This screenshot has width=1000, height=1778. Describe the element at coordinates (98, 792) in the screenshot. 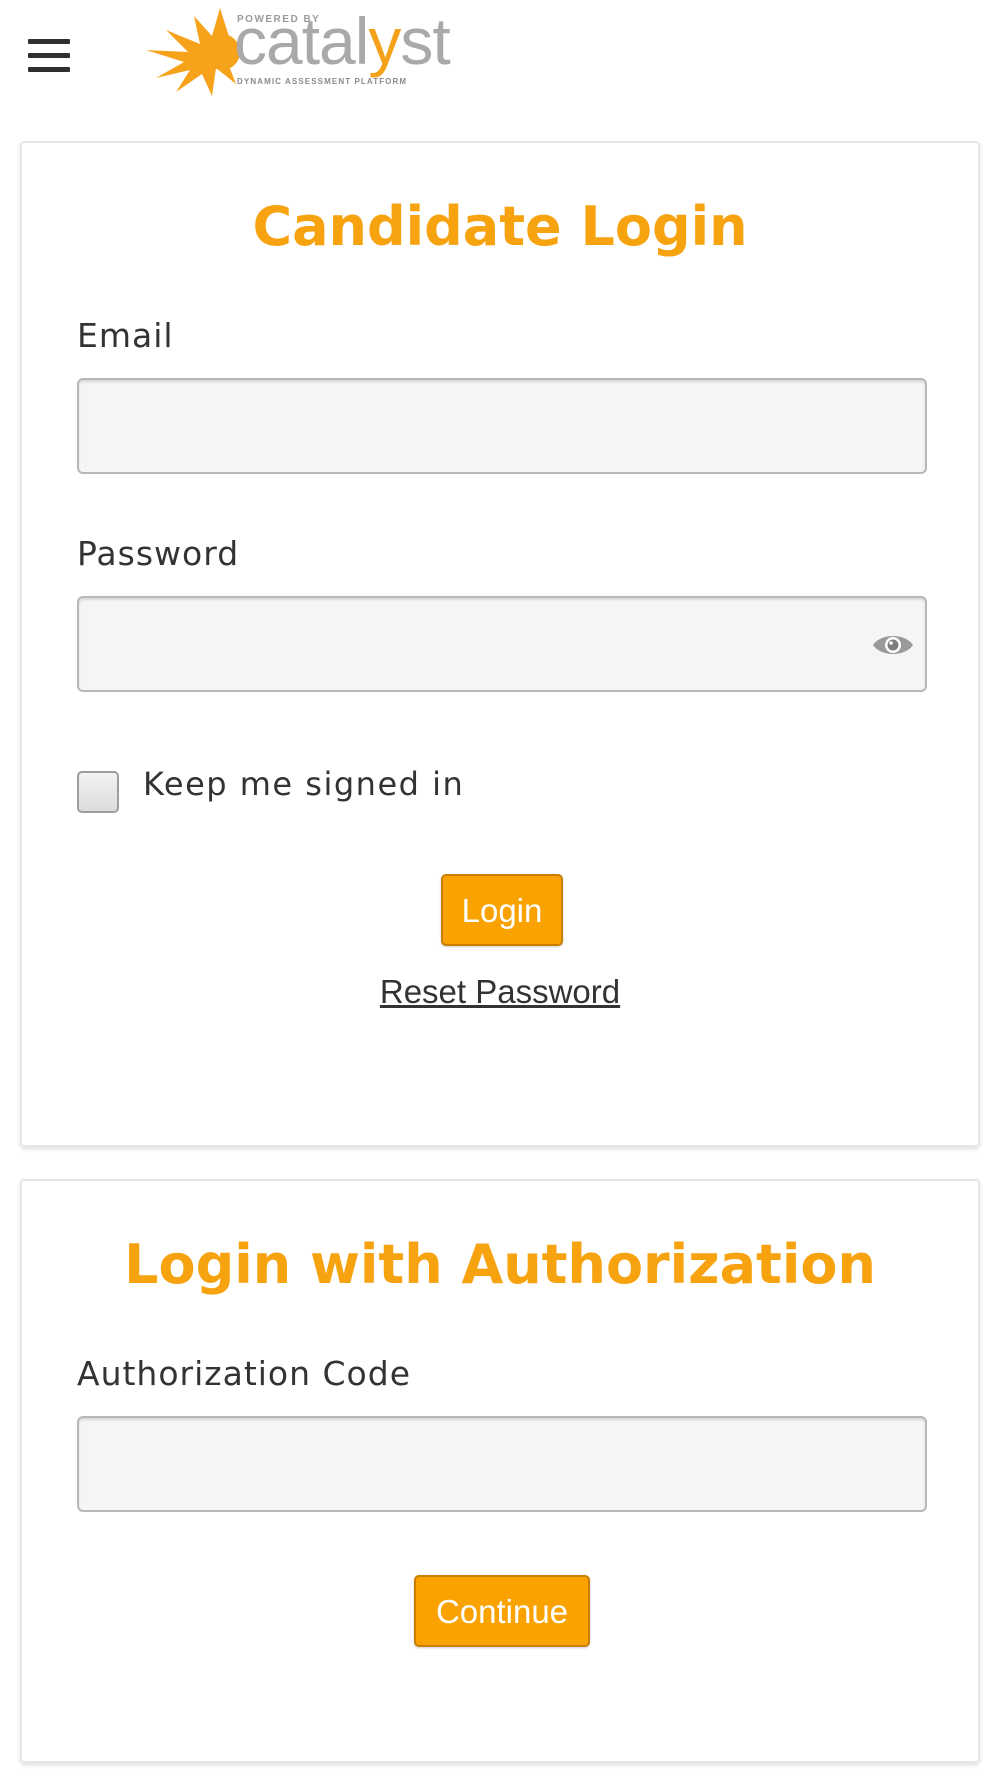

I see `keep-signed-in-checkbox` at that location.